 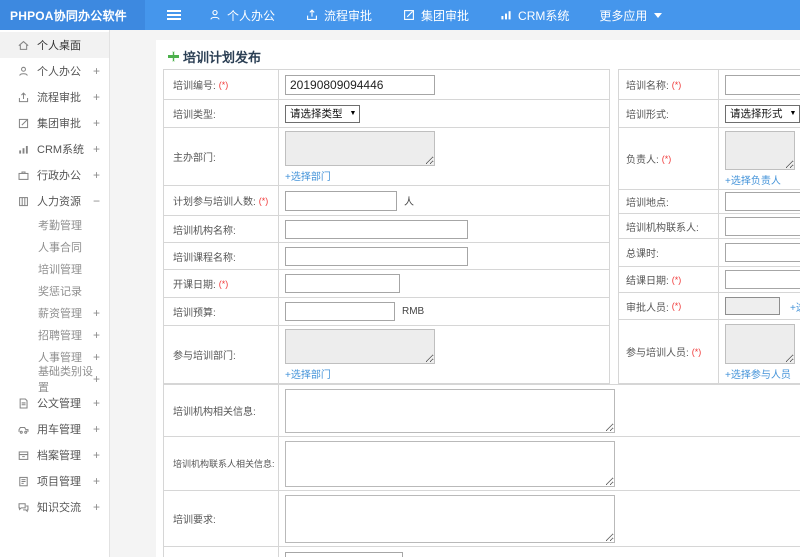 I want to click on leader-box, so click(x=760, y=150).